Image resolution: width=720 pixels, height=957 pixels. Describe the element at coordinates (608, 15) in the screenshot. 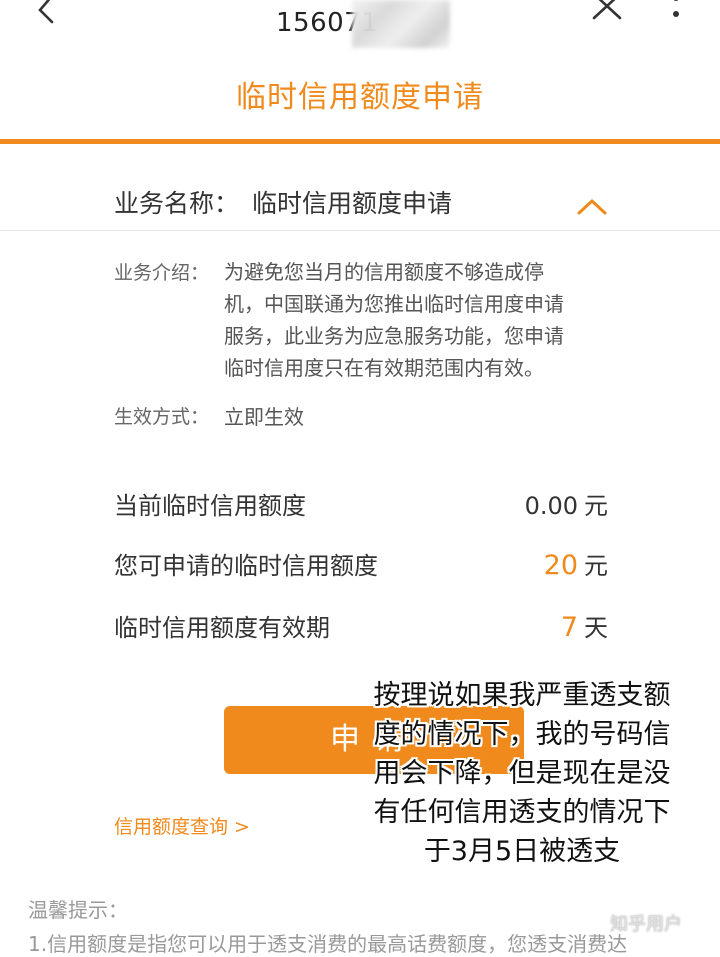

I see `close-icon` at that location.